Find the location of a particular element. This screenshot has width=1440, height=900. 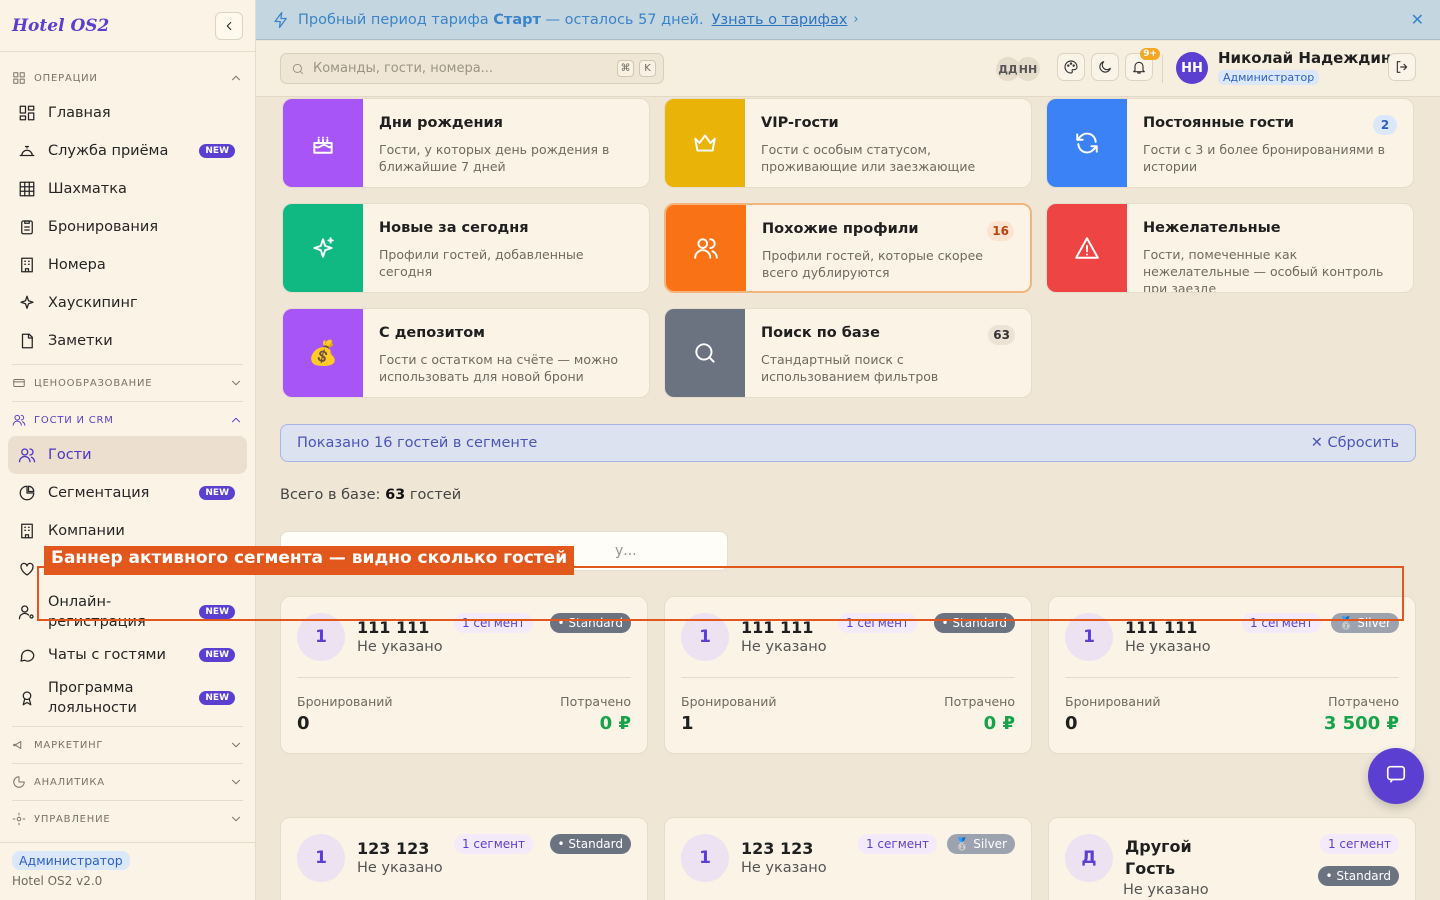

group-analytics: АНАЛИТИКА is located at coordinates (127, 782).